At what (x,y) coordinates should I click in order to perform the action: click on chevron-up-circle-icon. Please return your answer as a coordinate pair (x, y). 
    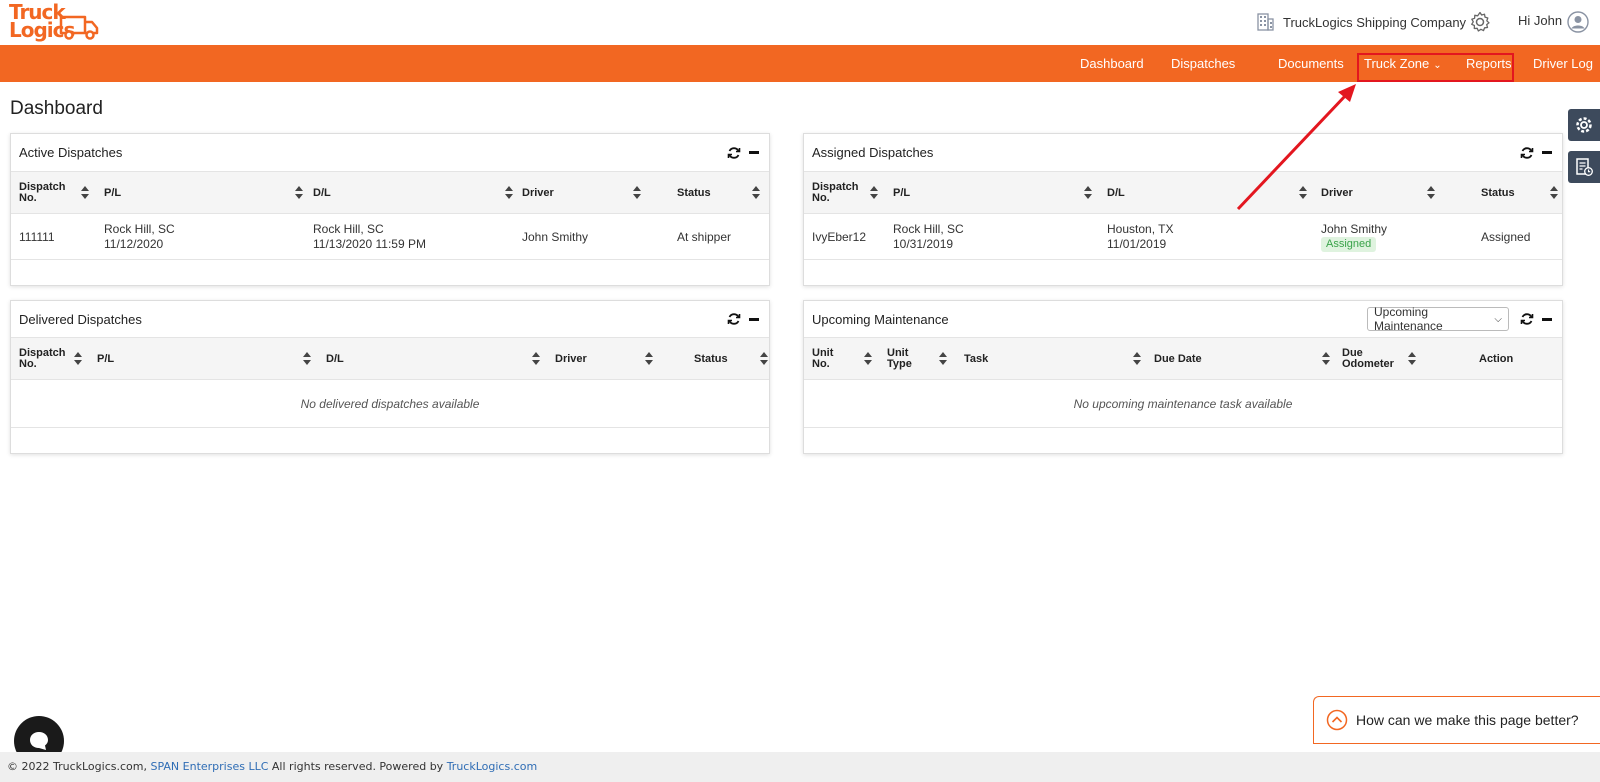
    Looking at the image, I should click on (1337, 720).